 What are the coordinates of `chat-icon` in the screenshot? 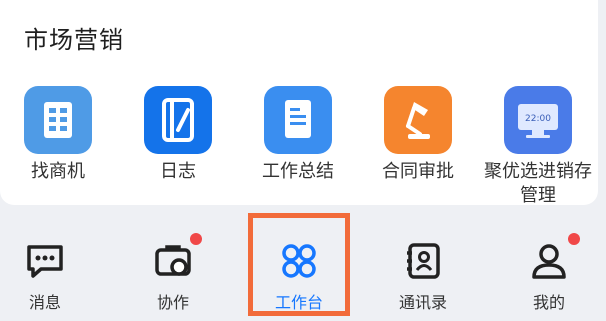 It's located at (45, 261).